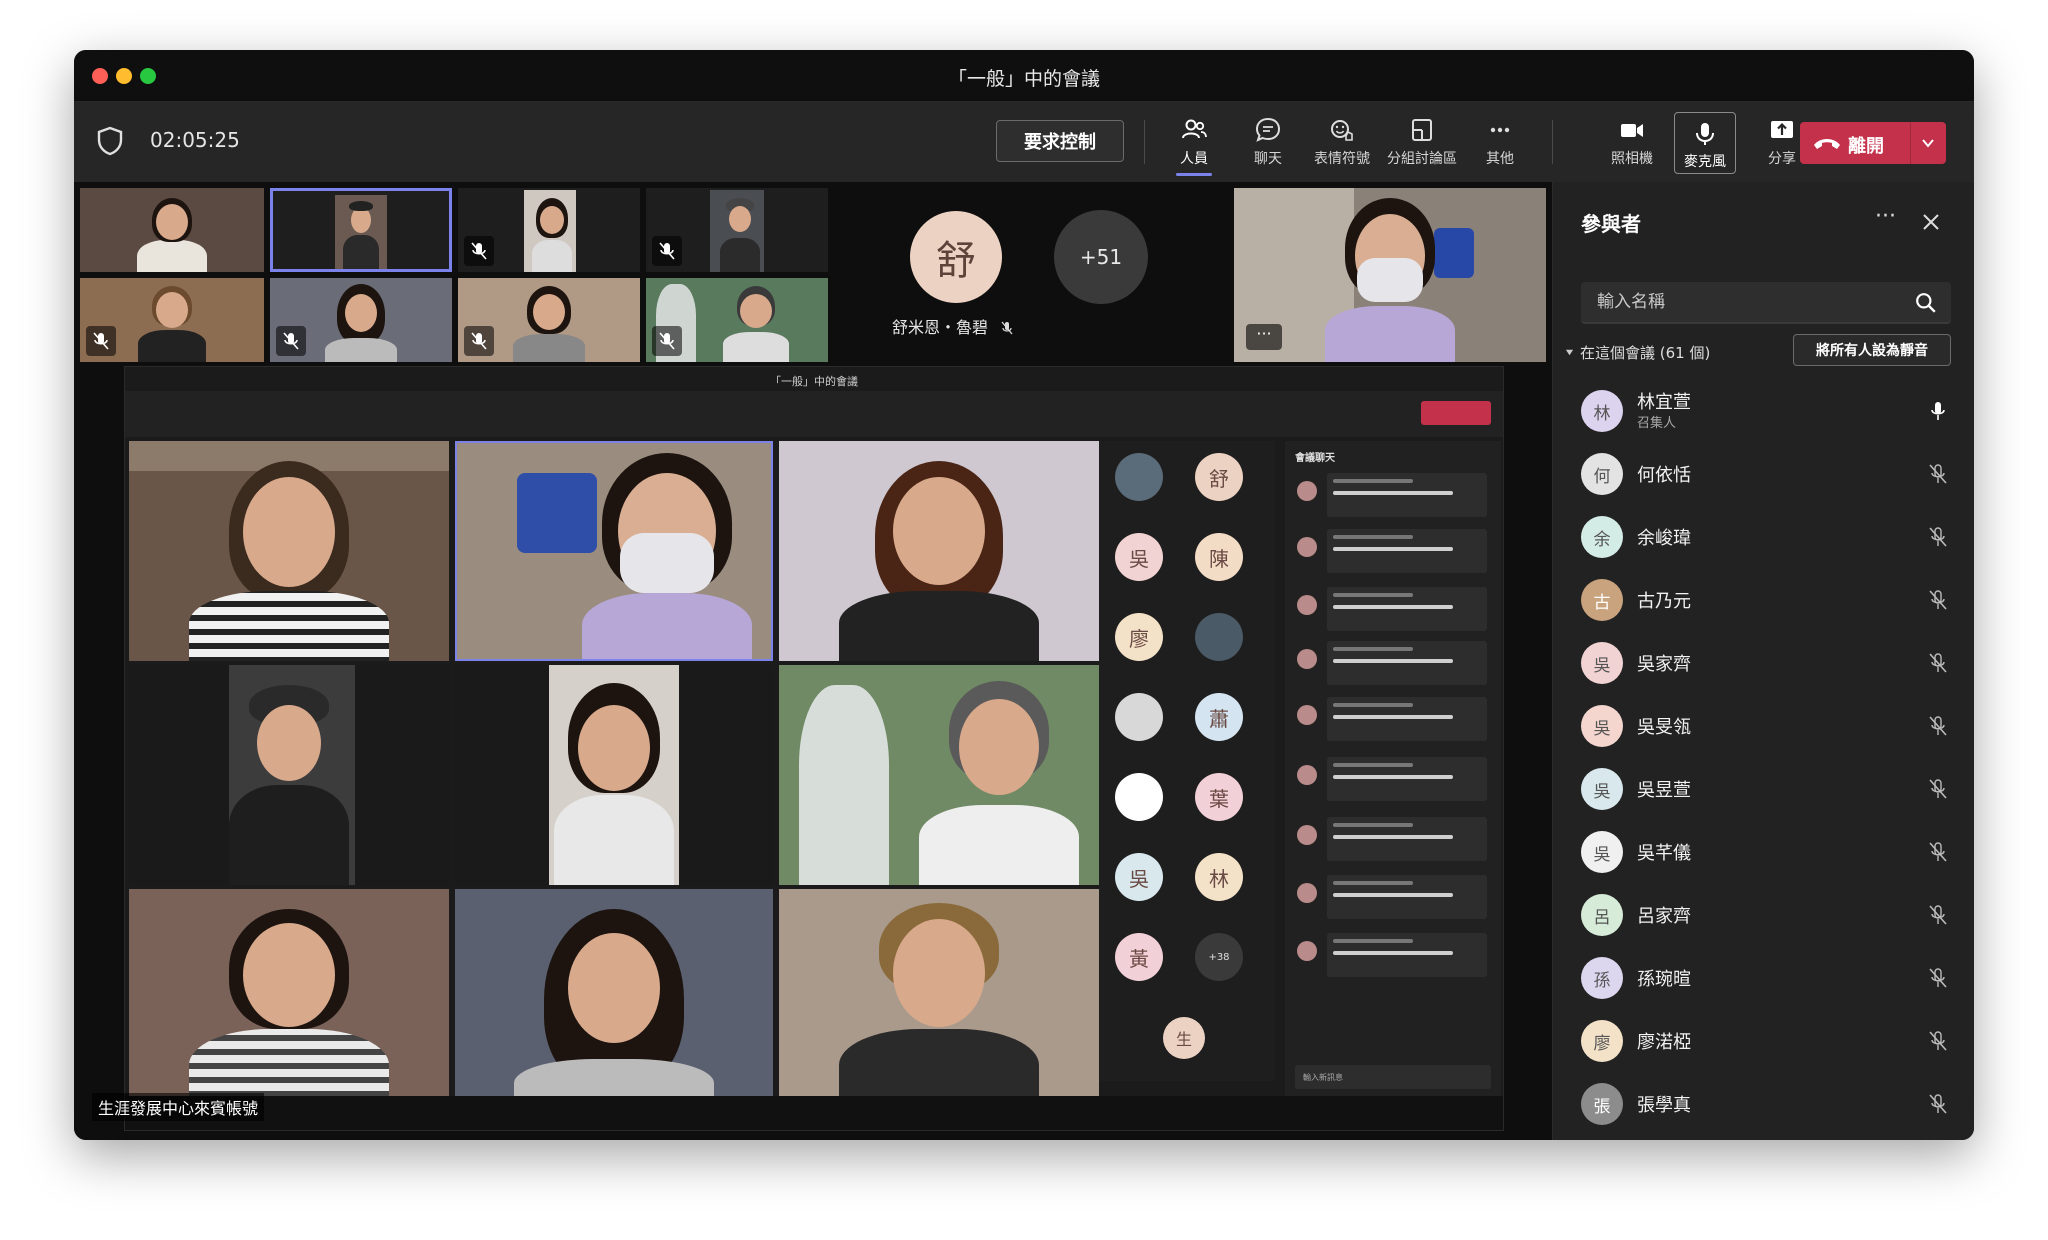 Image resolution: width=2048 pixels, height=1240 pixels. Describe the element at coordinates (1268, 144) in the screenshot. I see `chat-button: 聊天` at that location.